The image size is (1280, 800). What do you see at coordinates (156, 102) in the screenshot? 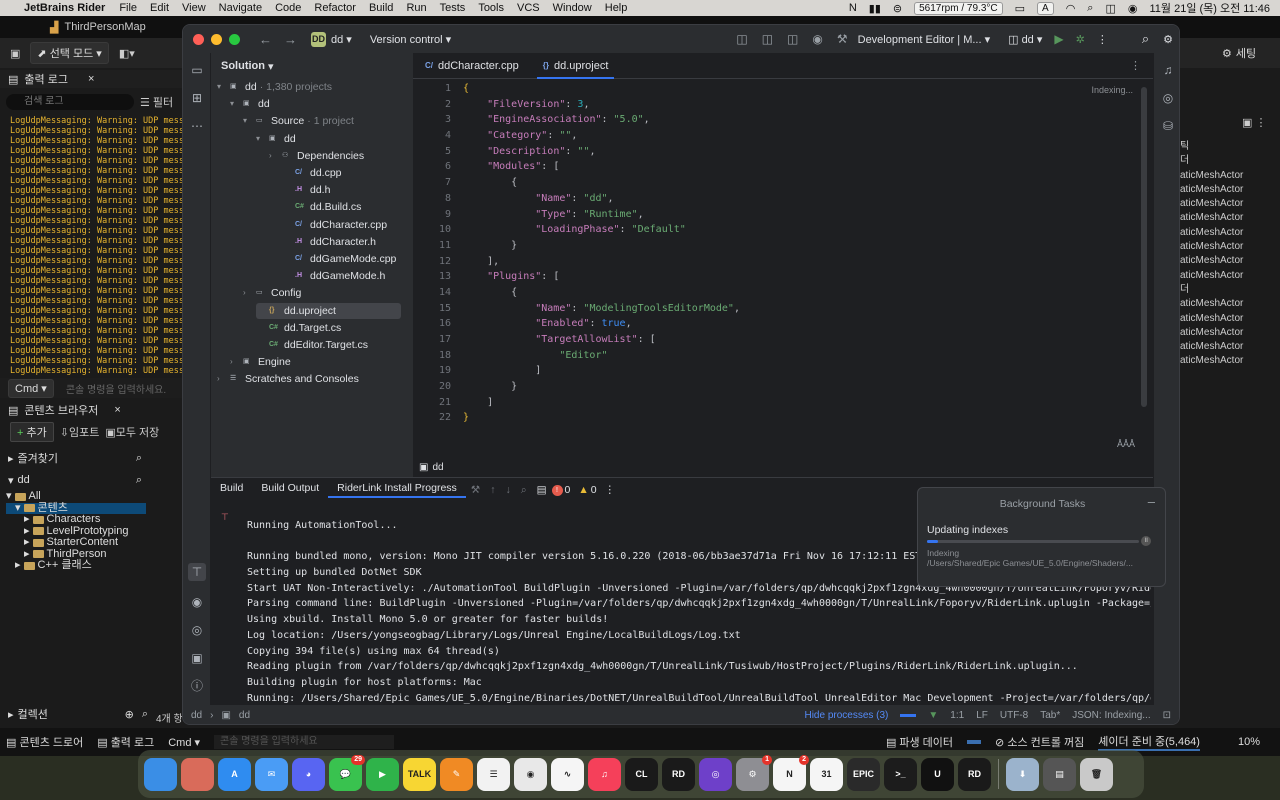
I see `output-log-filter-button: ☰ 필터` at bounding box center [156, 102].